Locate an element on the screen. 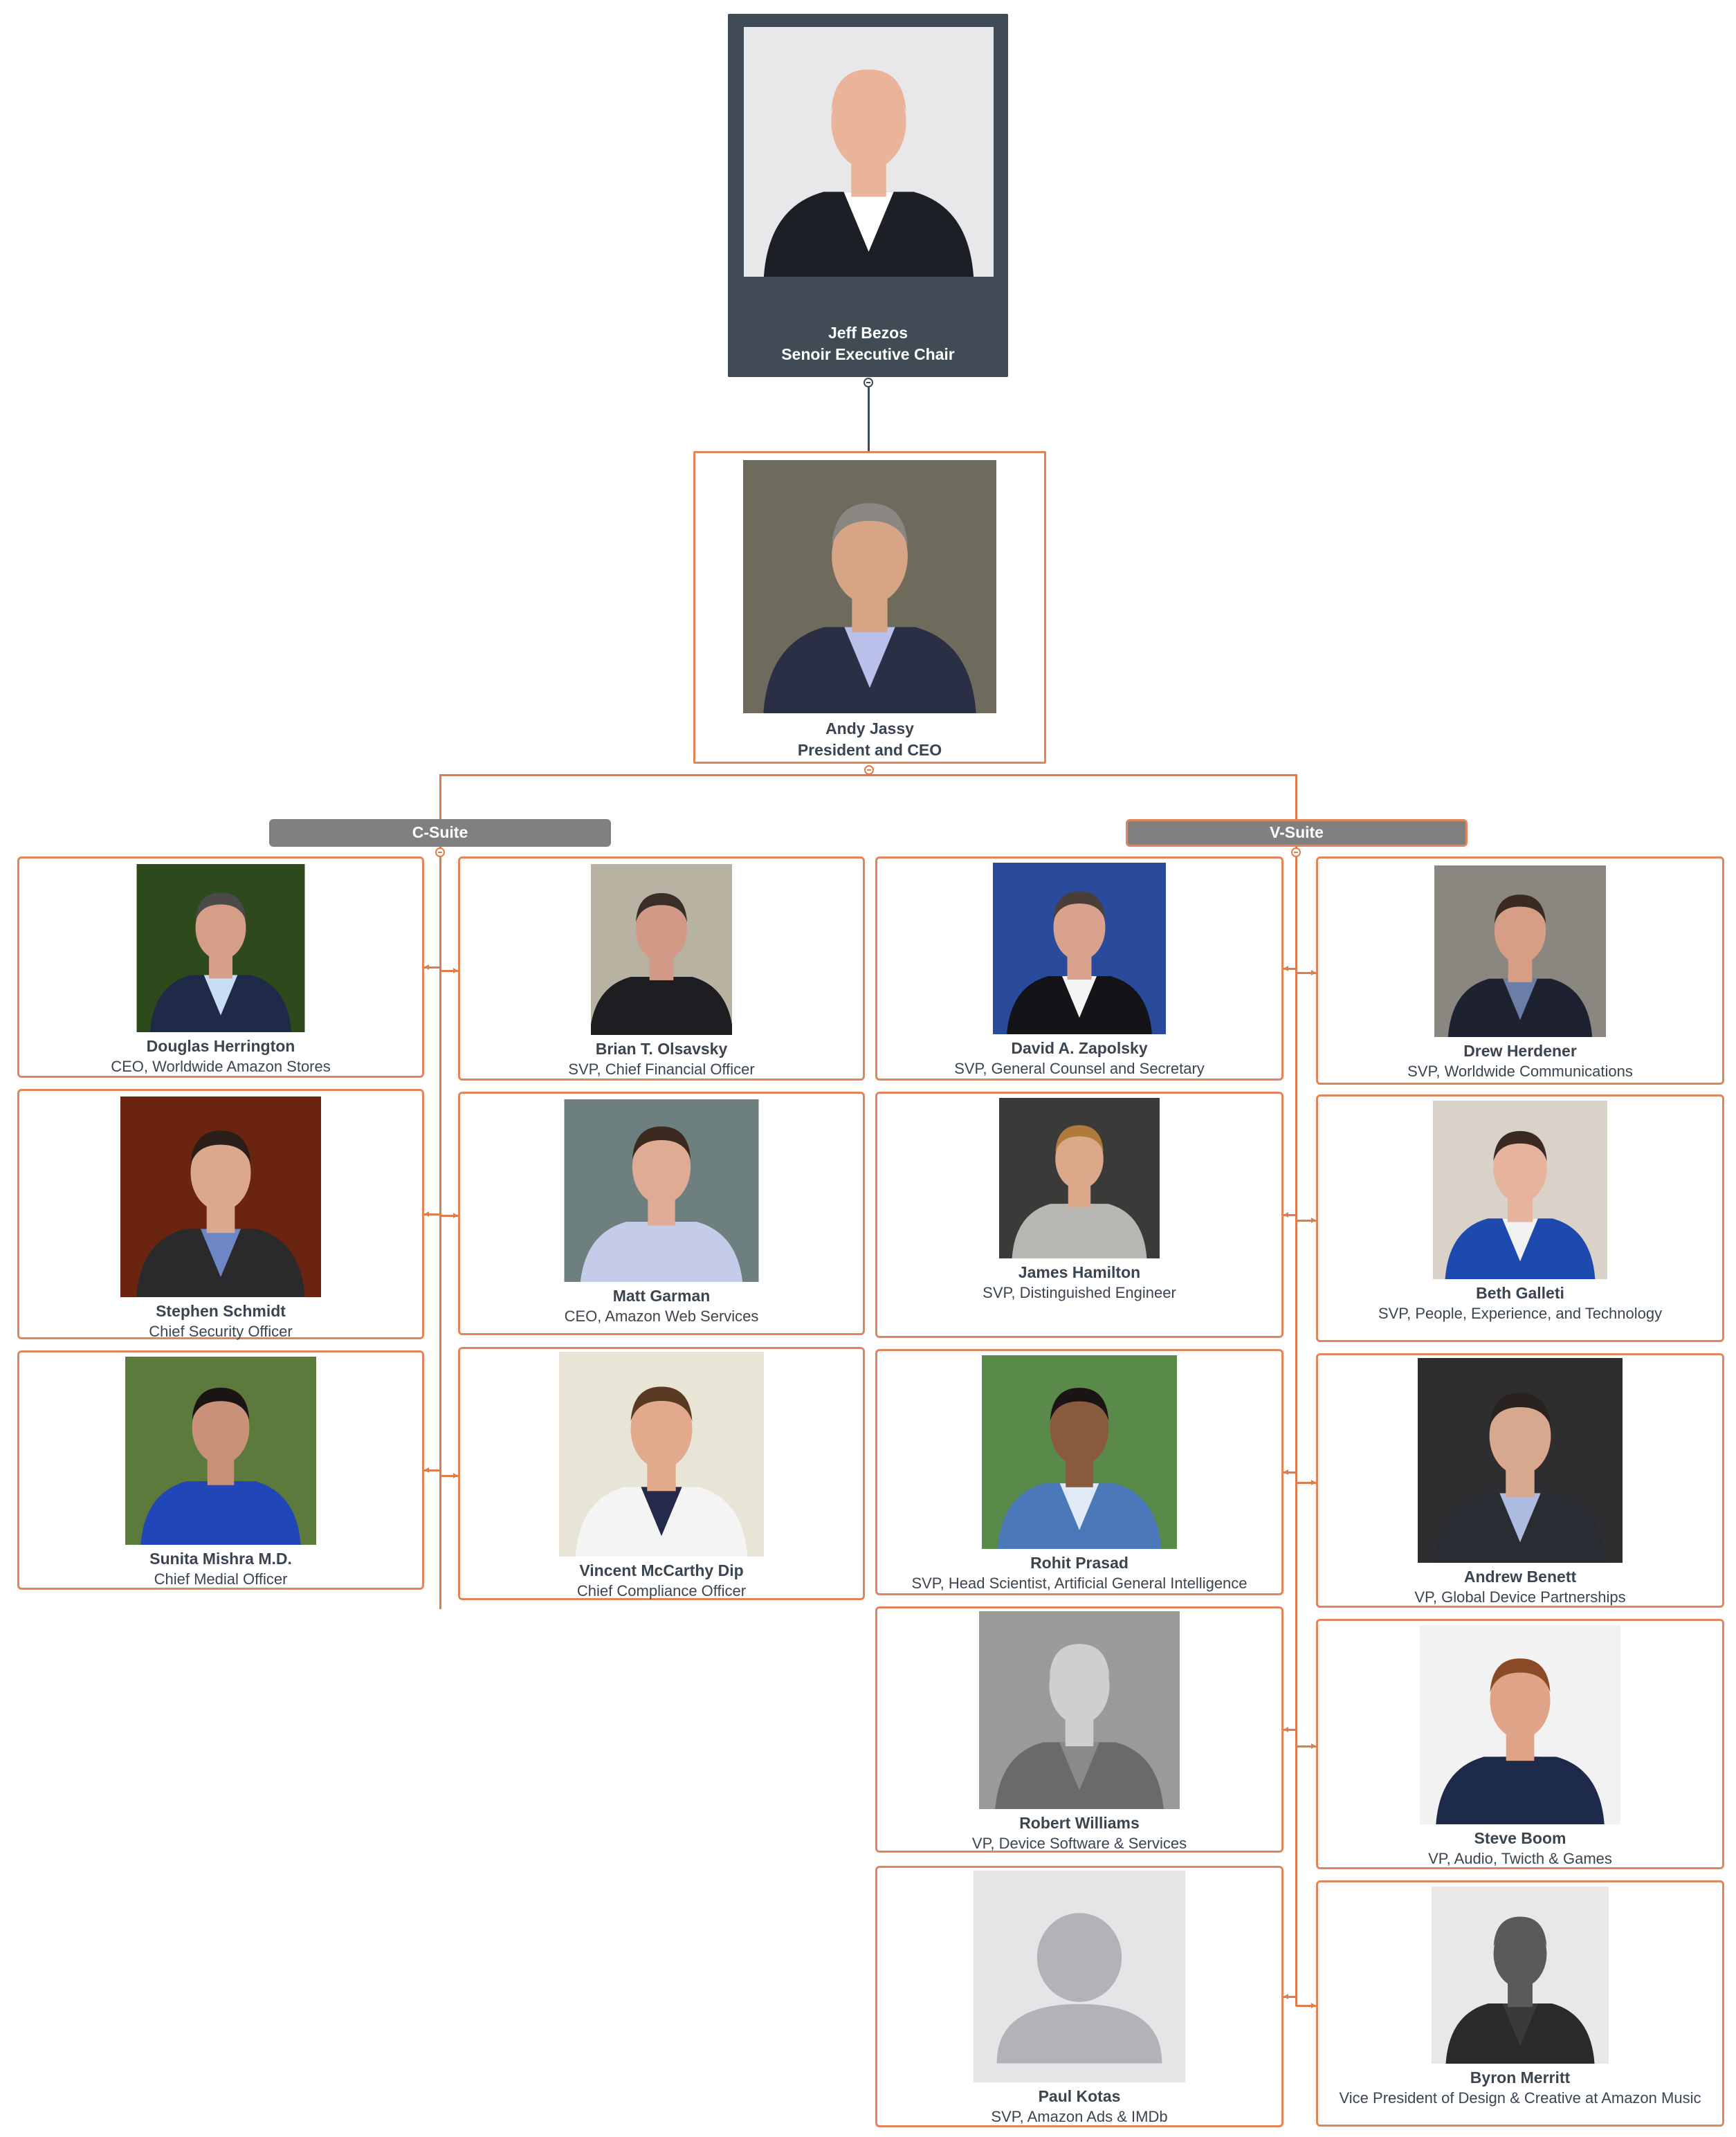 This screenshot has width=1736, height=2137. member-name: Douglas Herrington is located at coordinates (221, 1046).